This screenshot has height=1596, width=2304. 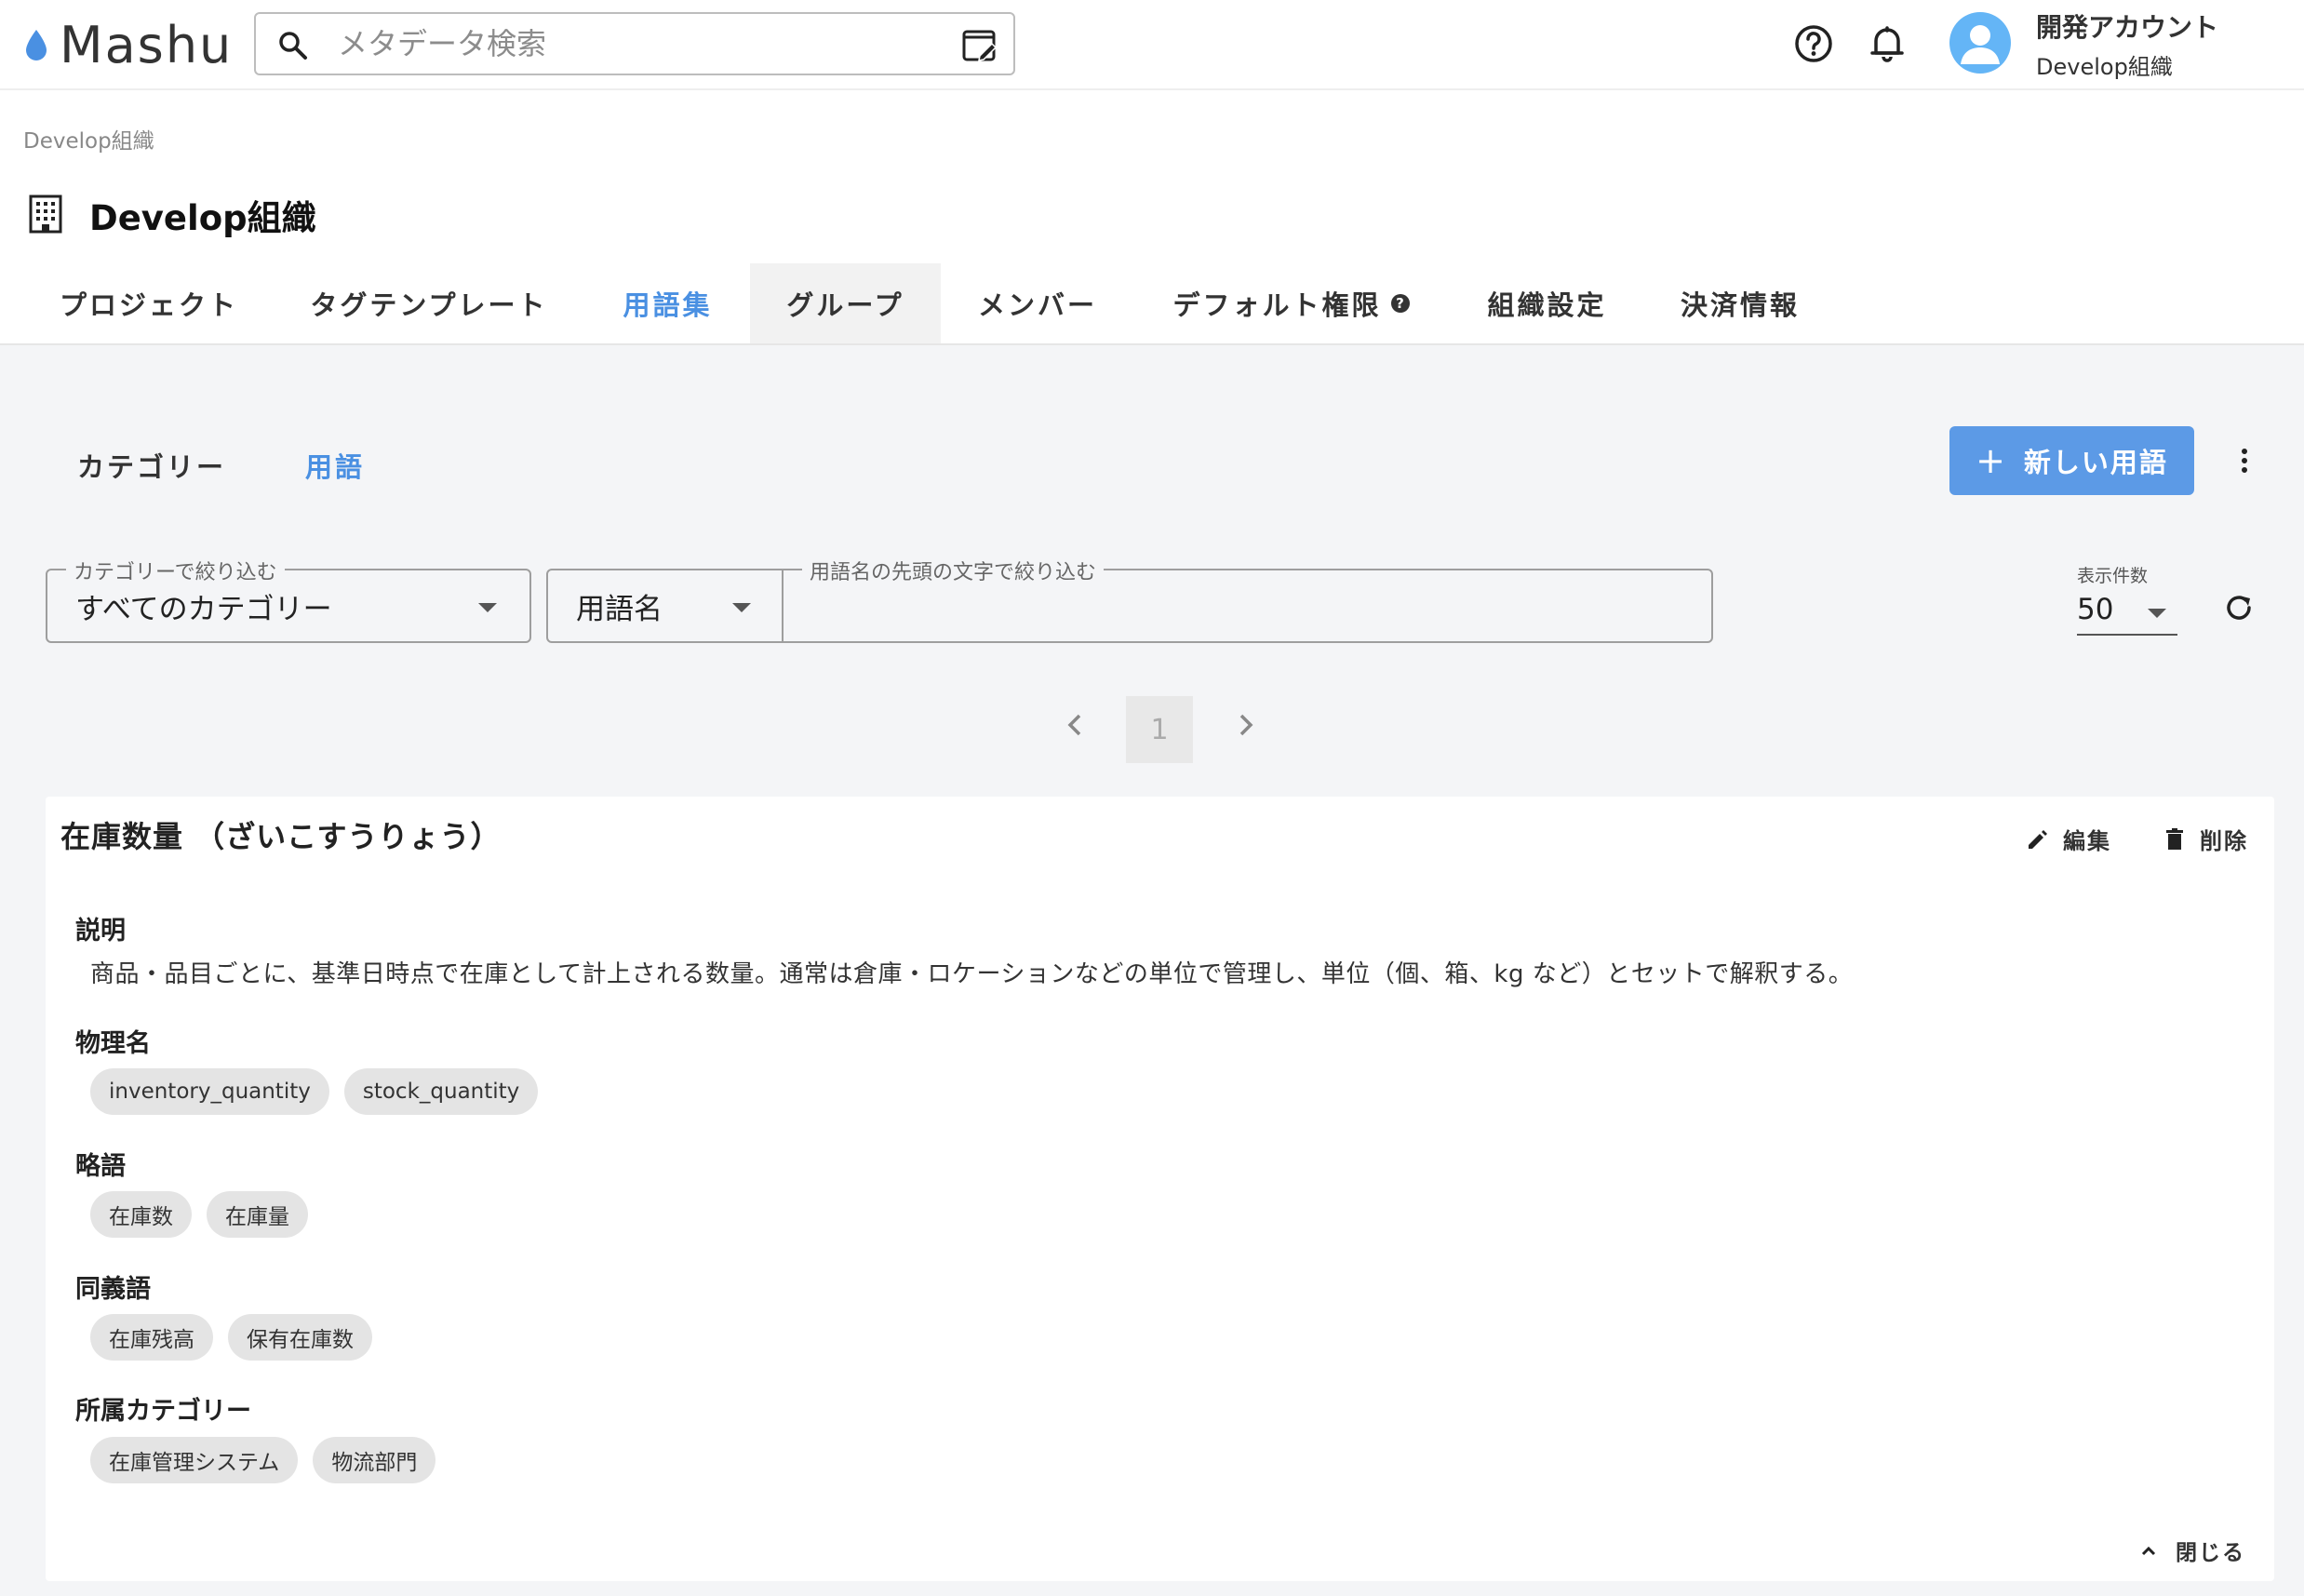 I want to click on tab-members: メンバー, so click(x=1037, y=303).